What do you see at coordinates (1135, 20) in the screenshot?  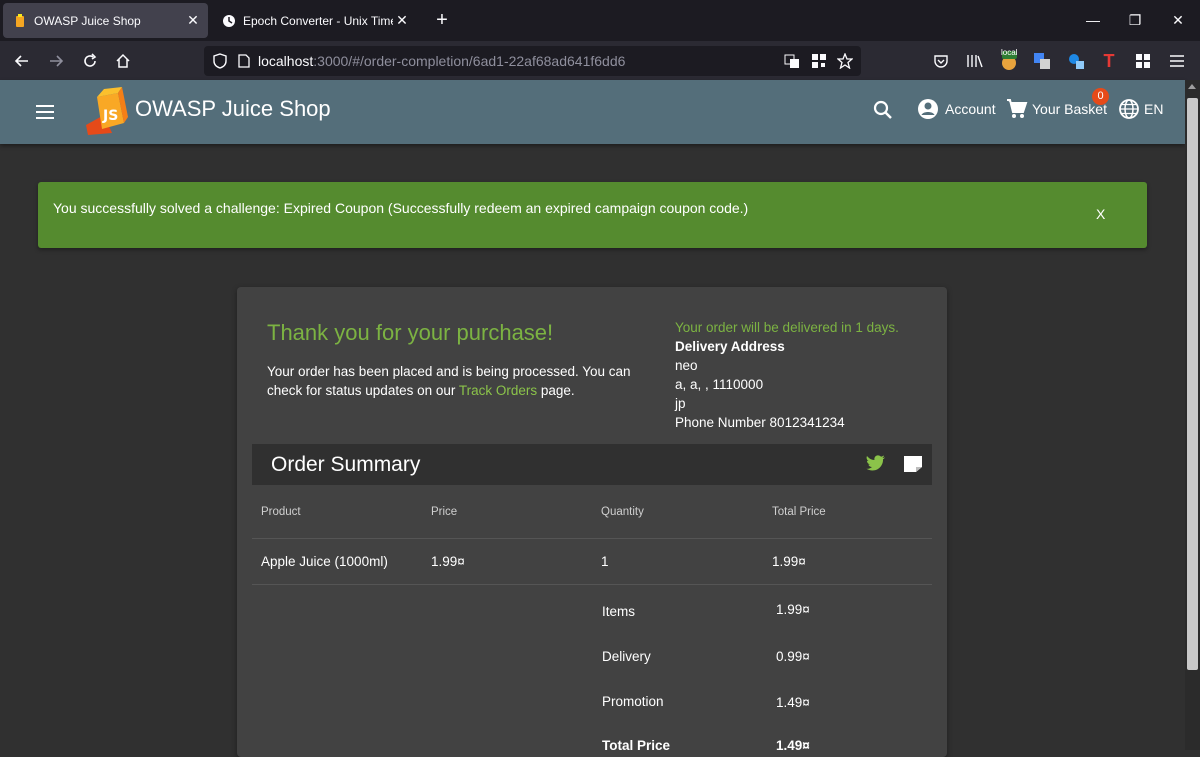 I see `restore-icon: ❐` at bounding box center [1135, 20].